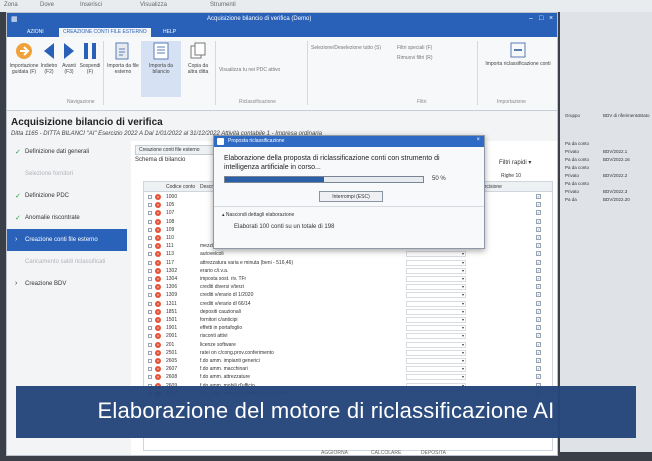  I want to click on table-row: × 1851 depositi cauzionali ▾ ✓, so click(348, 312).